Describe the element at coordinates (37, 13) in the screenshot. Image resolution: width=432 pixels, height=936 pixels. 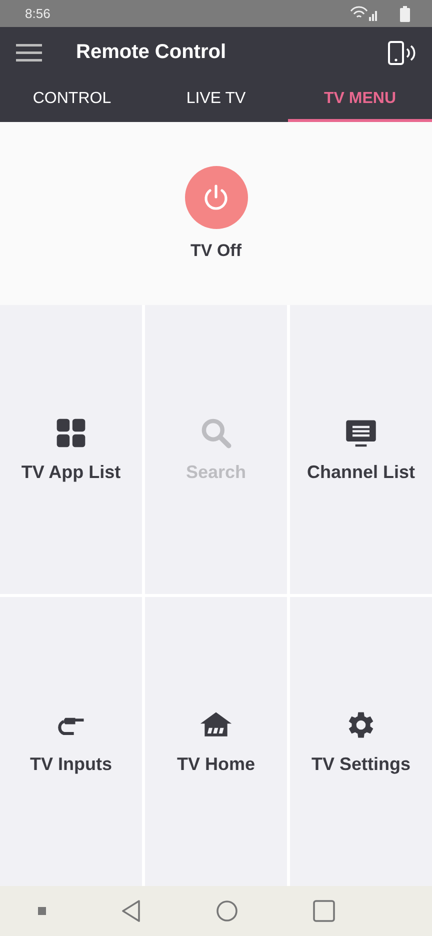
I see `status-time: 8:56` at that location.